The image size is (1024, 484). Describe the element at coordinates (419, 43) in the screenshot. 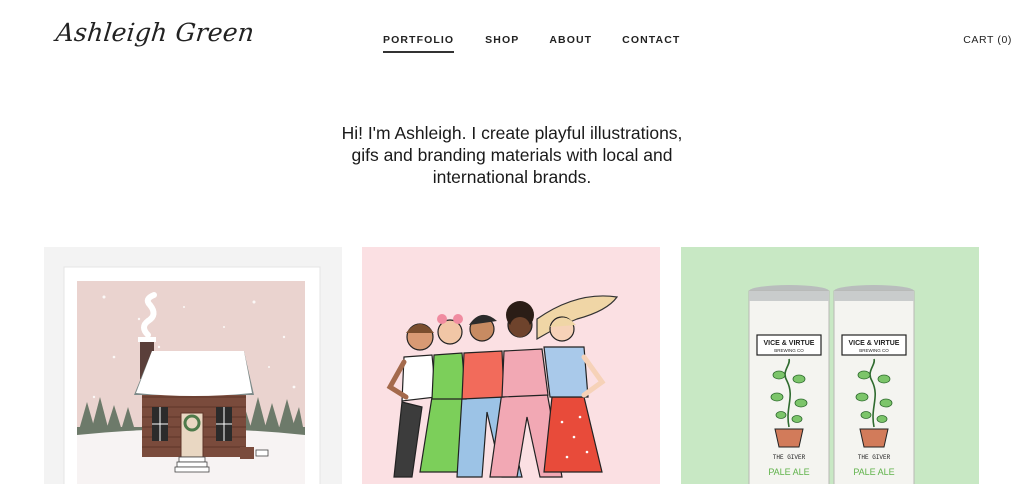

I see `nav-portfolio: PORTFOLIO` at that location.